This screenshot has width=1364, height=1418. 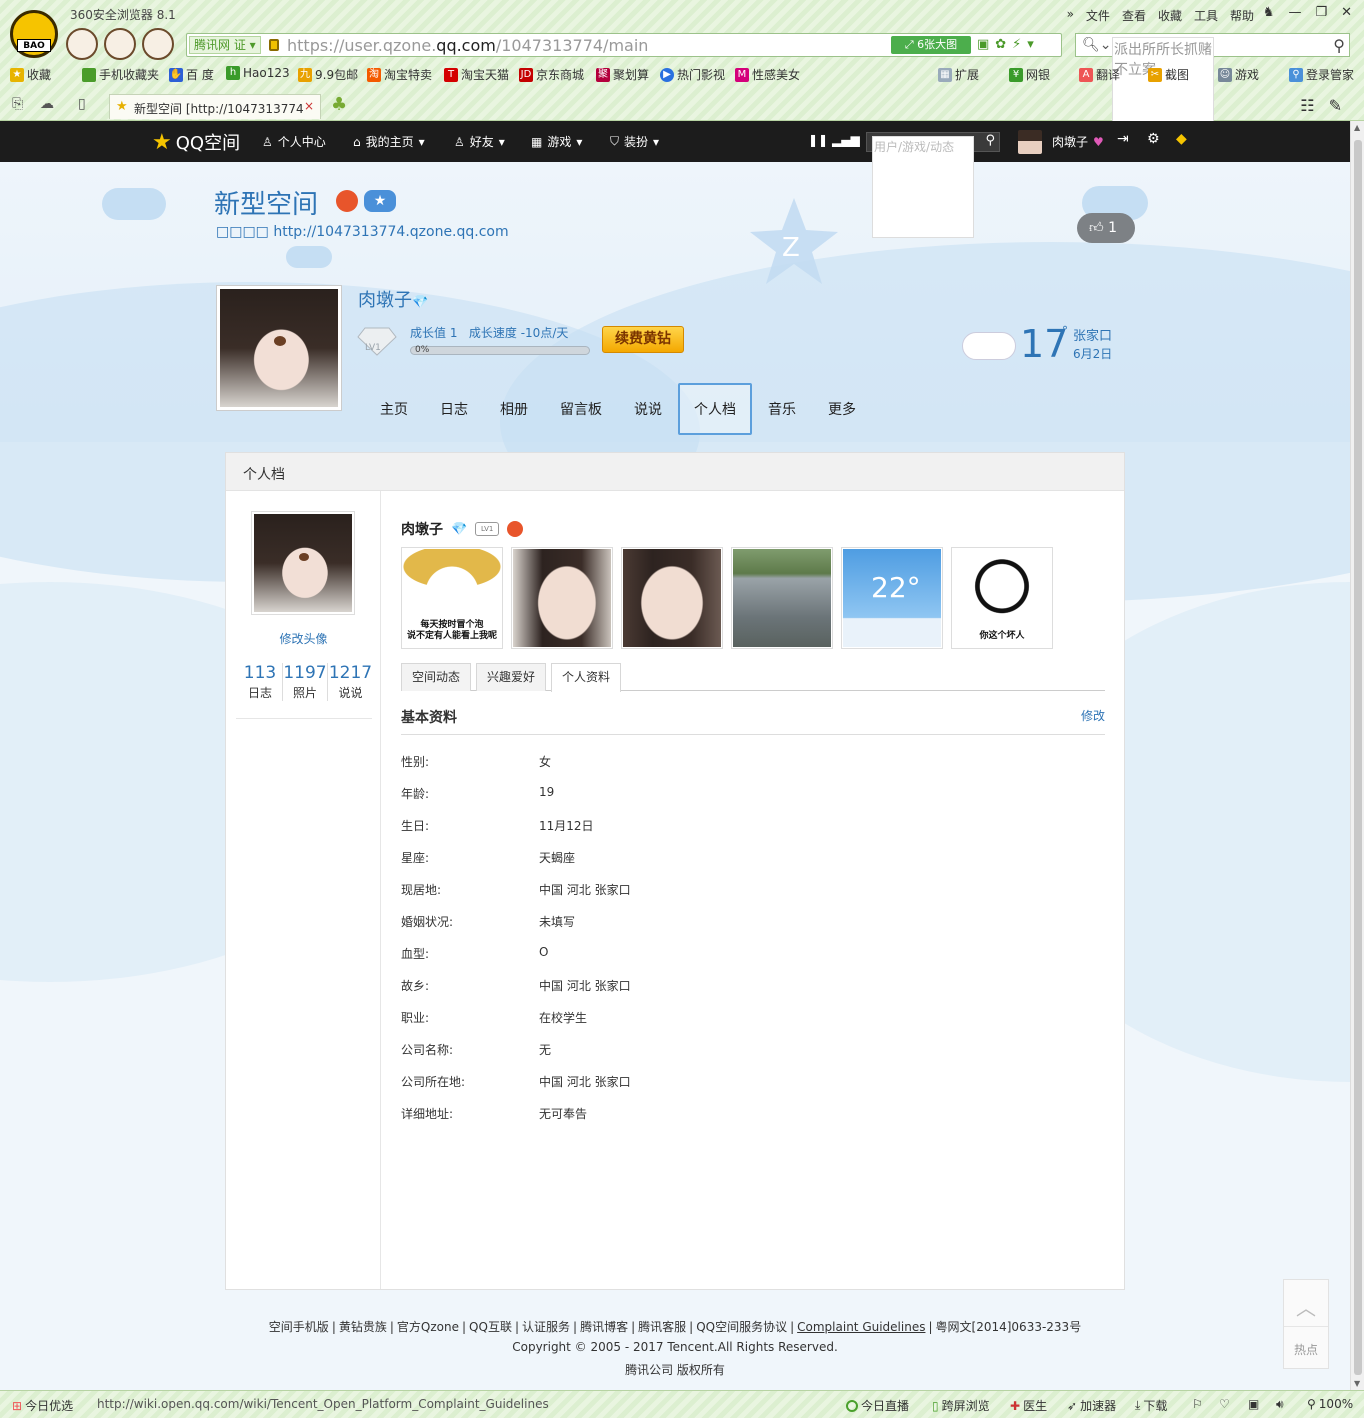 What do you see at coordinates (1306, 1306) in the screenshot?
I see `back-to-top-icon: ︿` at bounding box center [1306, 1306].